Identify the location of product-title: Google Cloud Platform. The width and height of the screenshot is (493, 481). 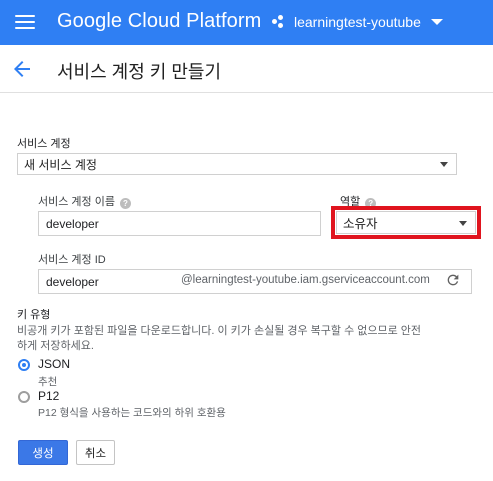
(159, 21).